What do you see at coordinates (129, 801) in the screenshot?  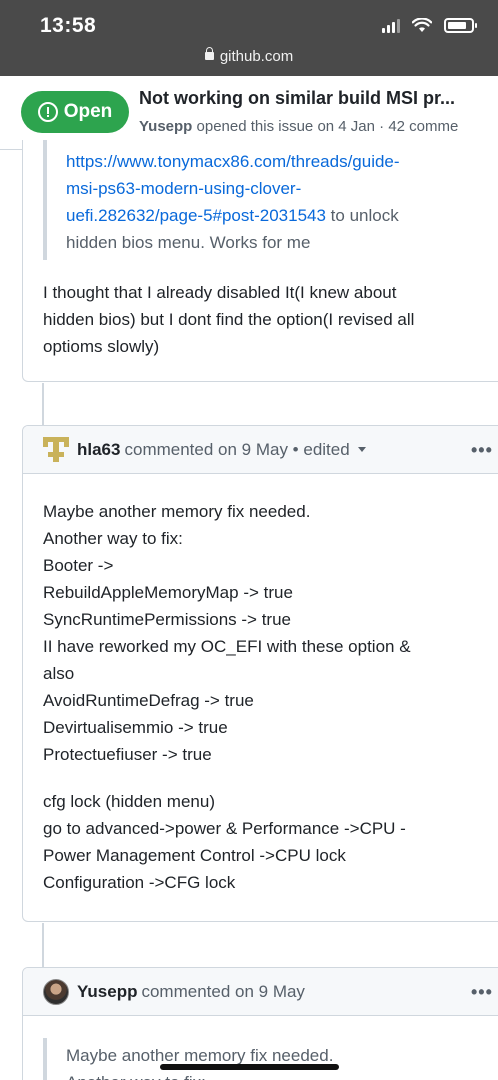 I see `body-line: cfg lock (hidden menu)` at bounding box center [129, 801].